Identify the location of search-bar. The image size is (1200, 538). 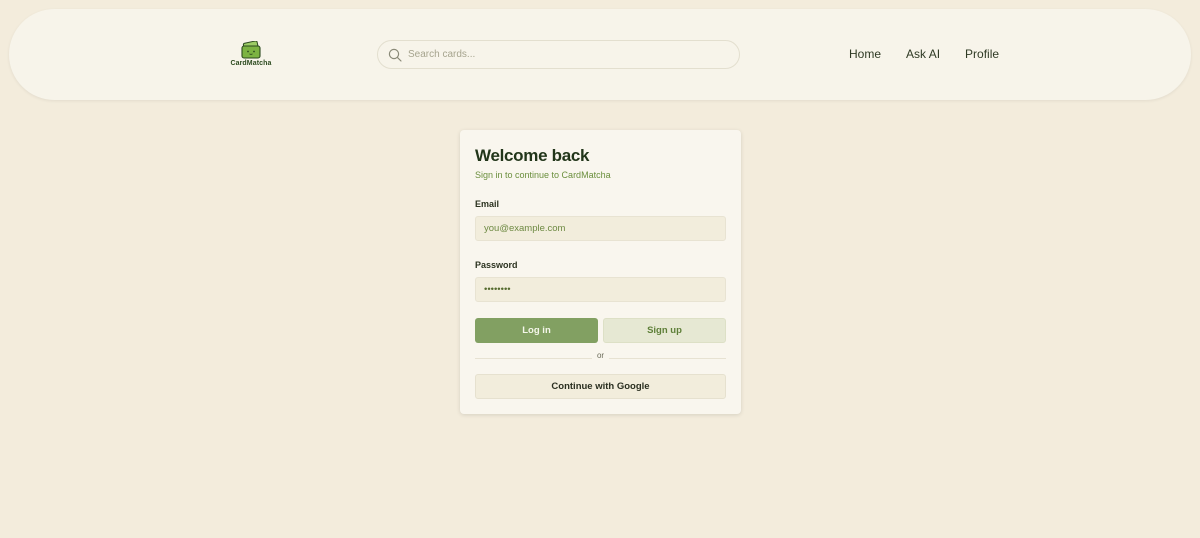
(558, 54).